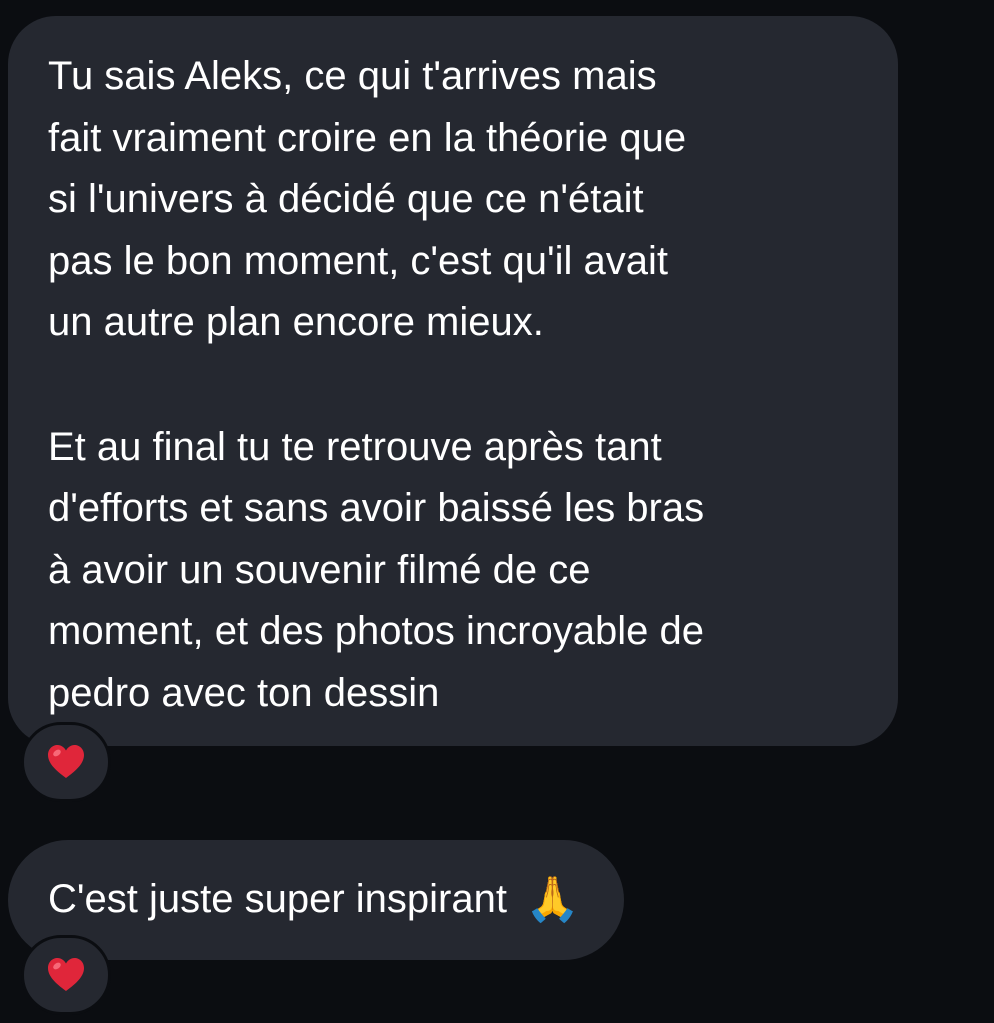 Image resolution: width=994 pixels, height=1023 pixels. What do you see at coordinates (552, 900) in the screenshot?
I see `folded-hands-icon: 🙏` at bounding box center [552, 900].